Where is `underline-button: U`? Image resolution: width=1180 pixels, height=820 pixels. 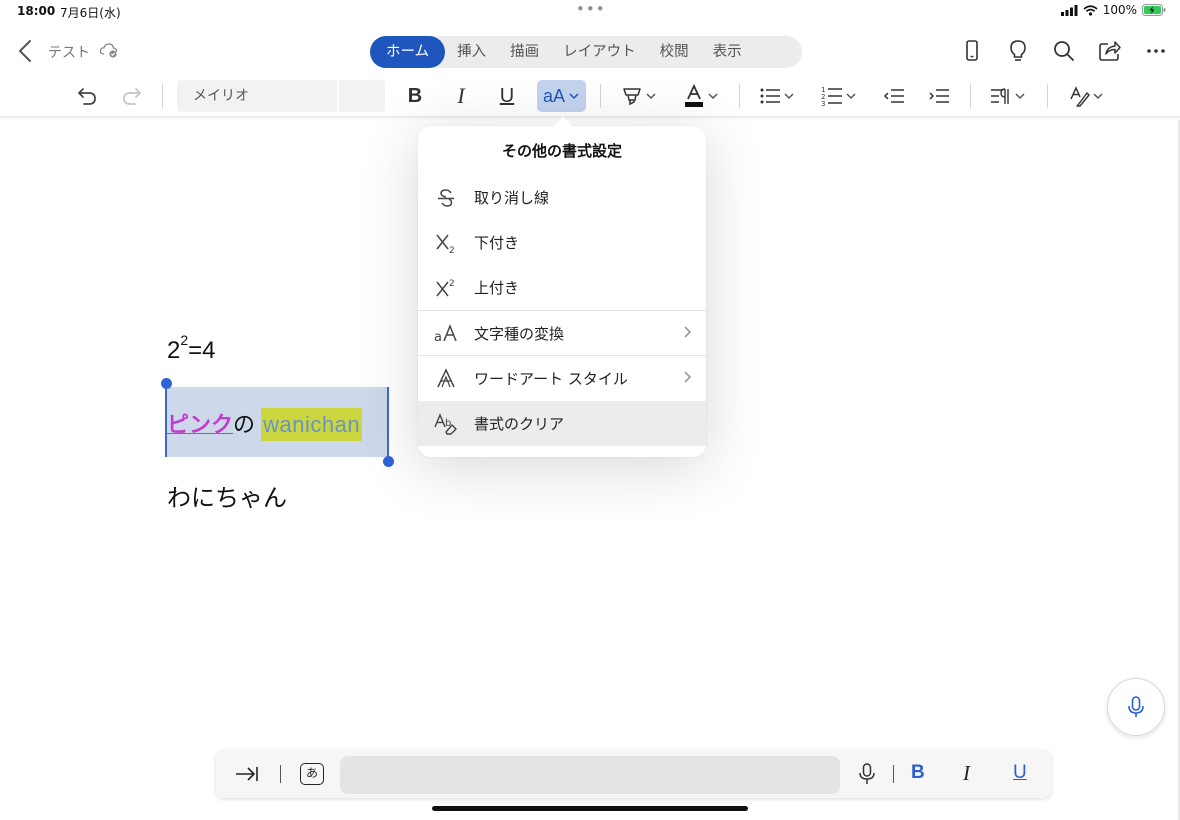
underline-button: U is located at coordinates (507, 96).